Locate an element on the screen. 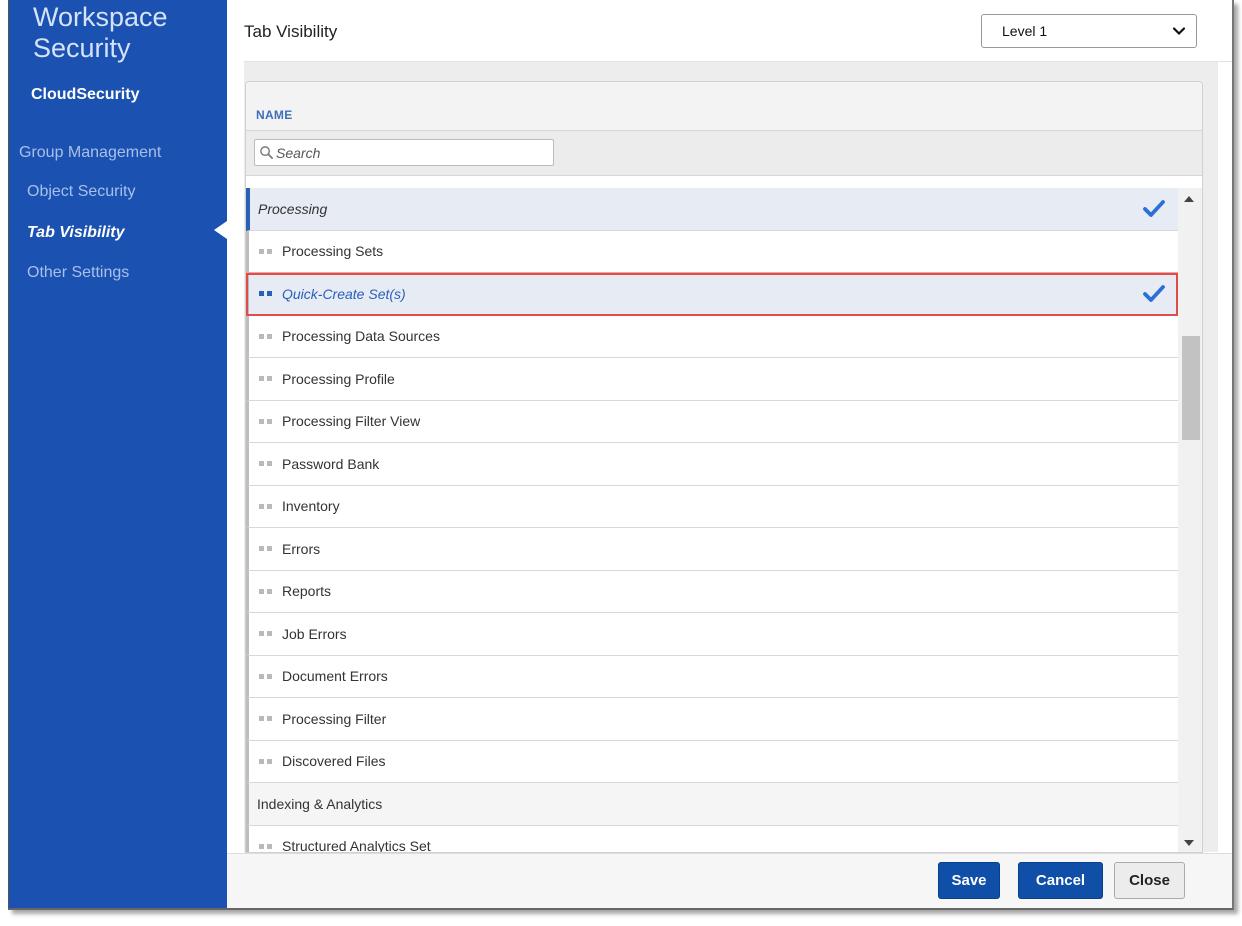 This screenshot has width=1242, height=926. tab-row-inventory: Inventory is located at coordinates (712, 506).